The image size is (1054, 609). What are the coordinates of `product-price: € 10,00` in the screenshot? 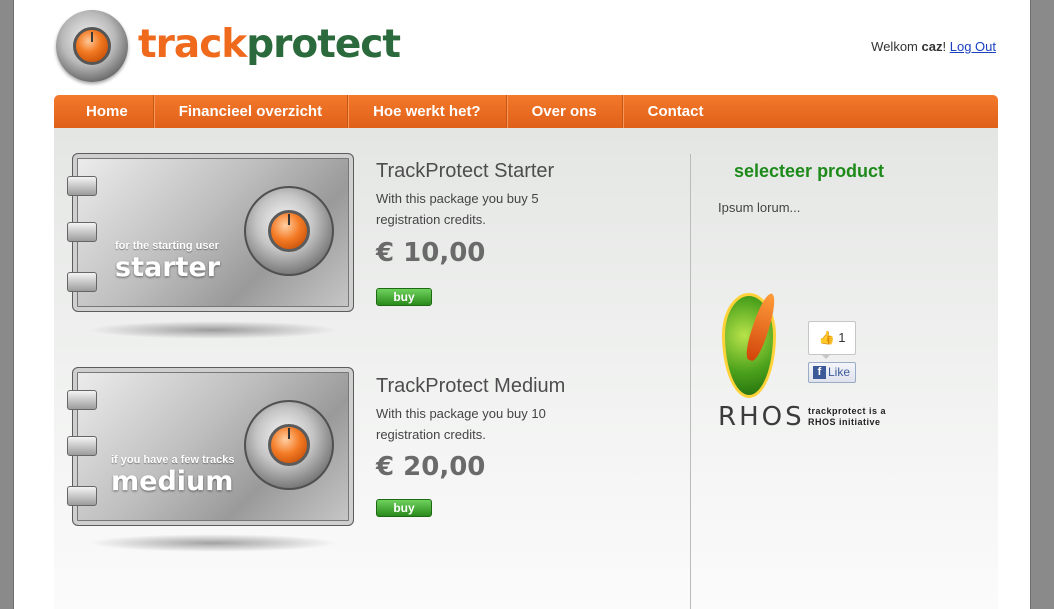 It's located at (431, 253).